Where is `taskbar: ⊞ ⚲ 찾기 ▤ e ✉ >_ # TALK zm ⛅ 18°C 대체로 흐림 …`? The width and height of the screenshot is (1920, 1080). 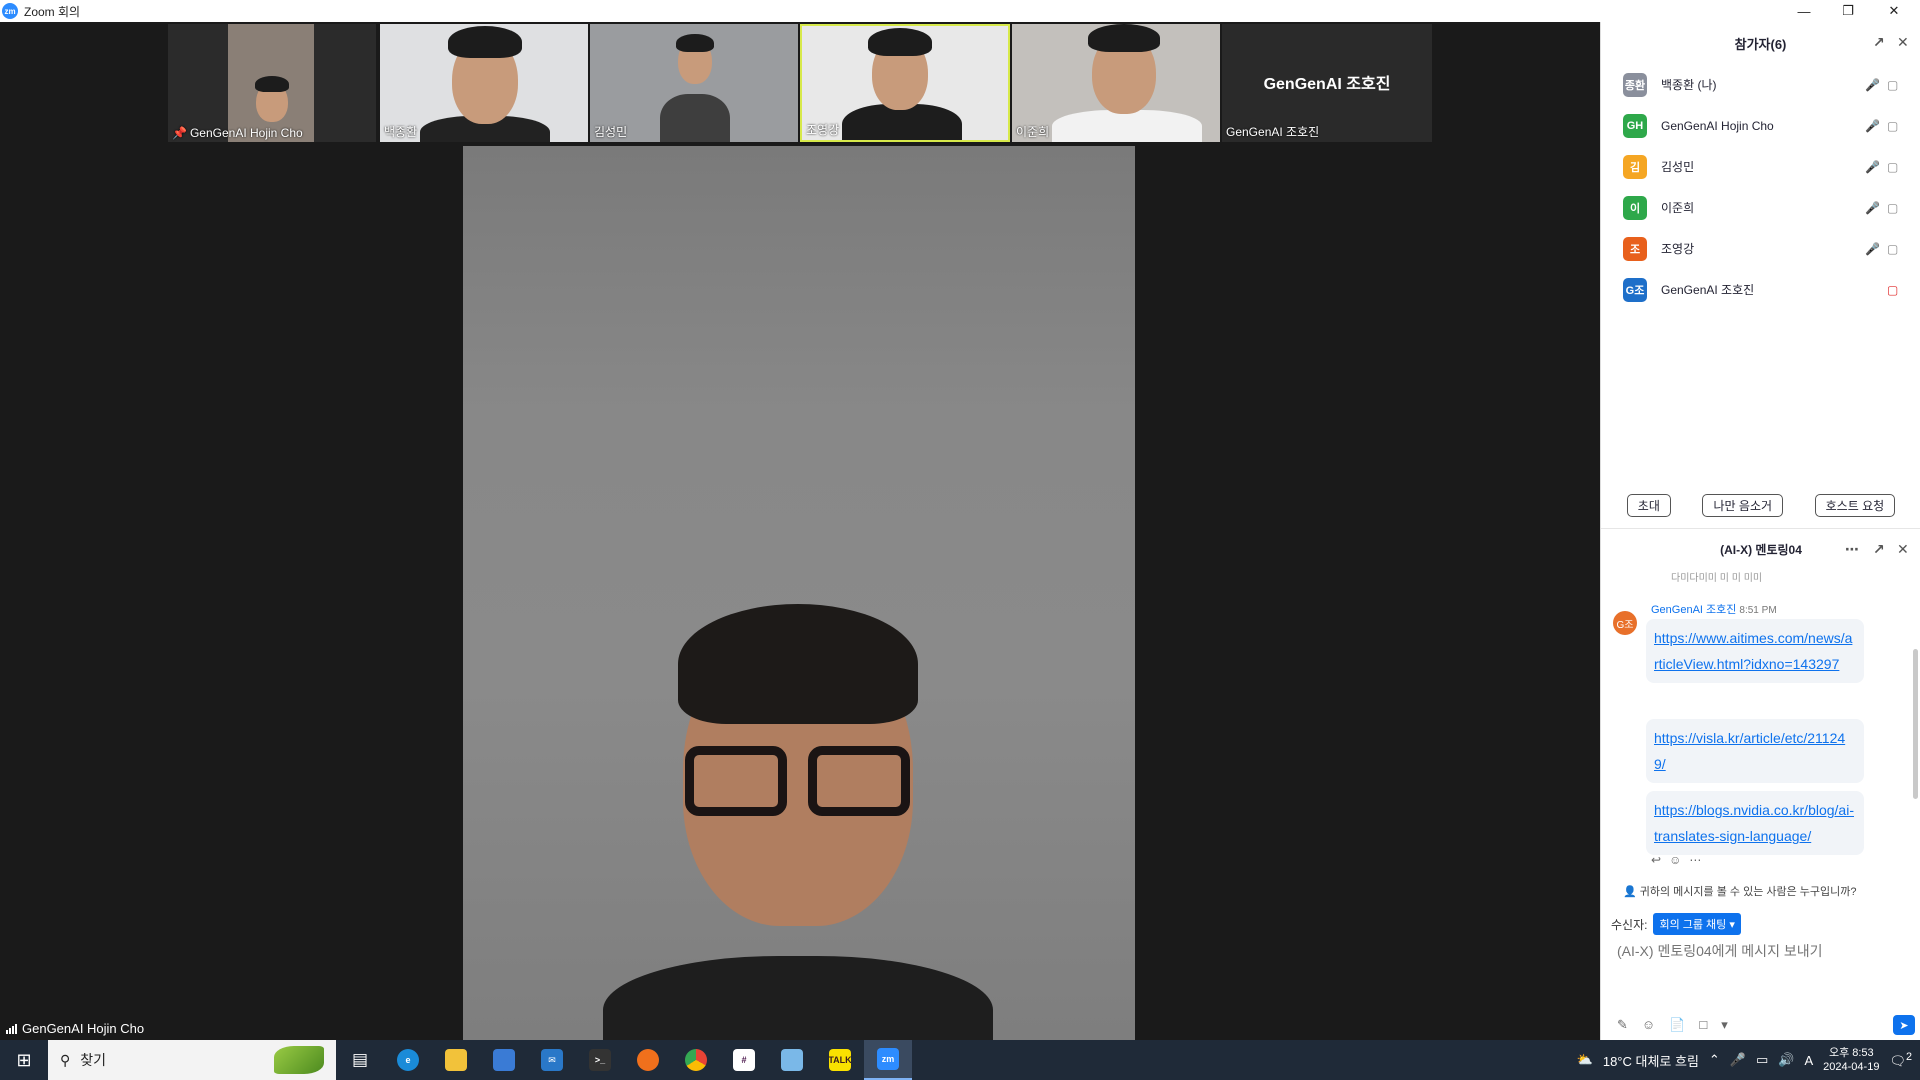 taskbar: ⊞ ⚲ 찾기 ▤ e ✉ >_ # TALK zm ⛅ 18°C 대체로 흐림 … is located at coordinates (960, 1060).